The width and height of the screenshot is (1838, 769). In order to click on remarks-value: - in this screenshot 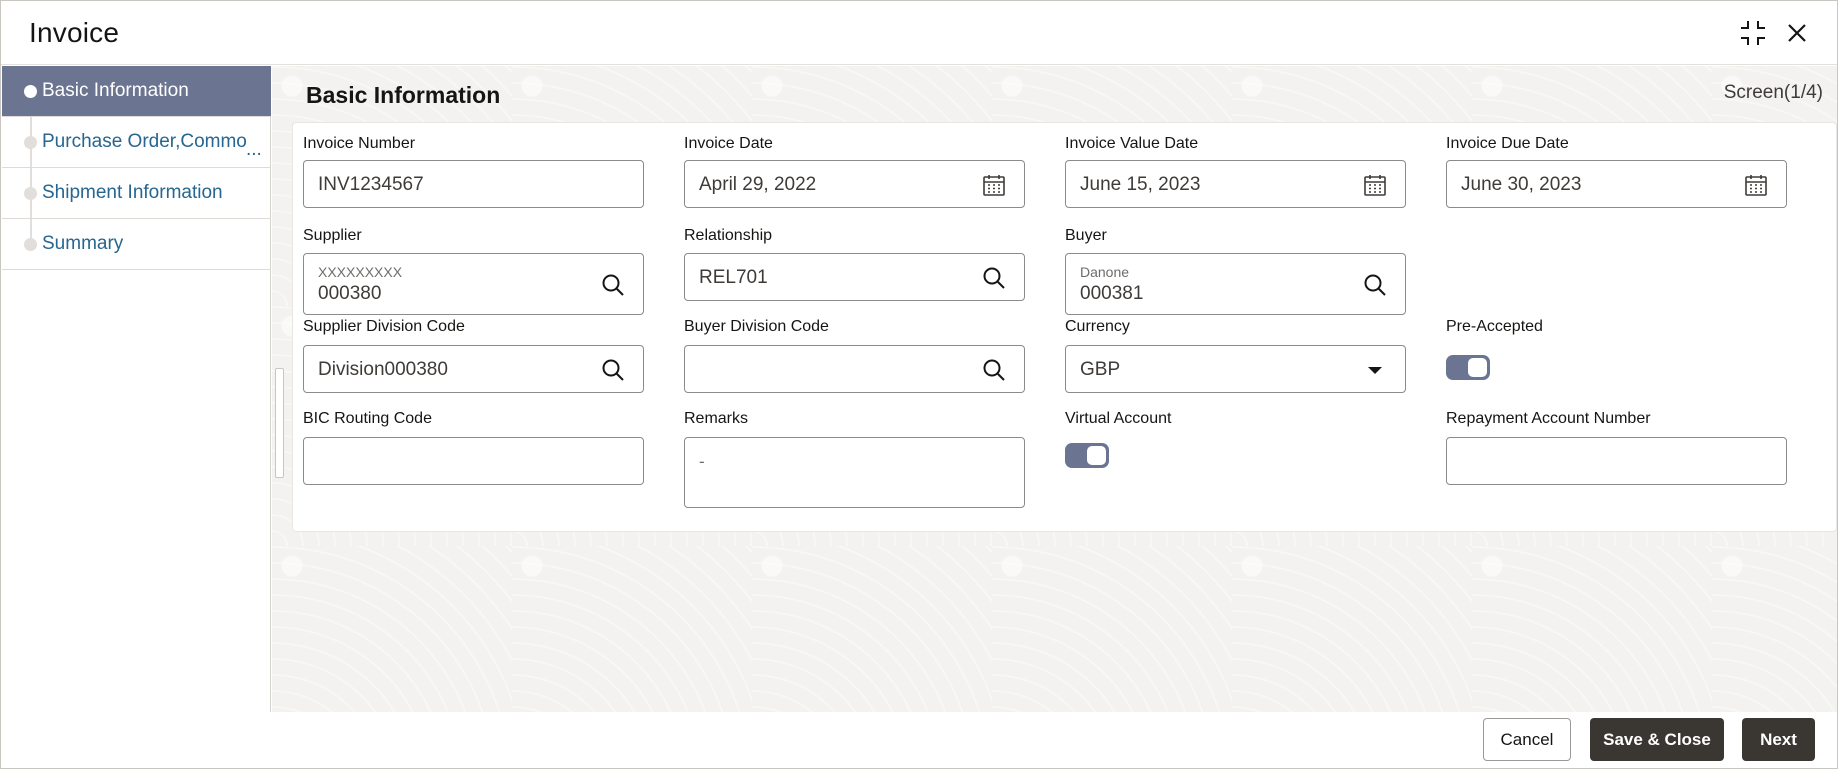, I will do `click(702, 461)`.